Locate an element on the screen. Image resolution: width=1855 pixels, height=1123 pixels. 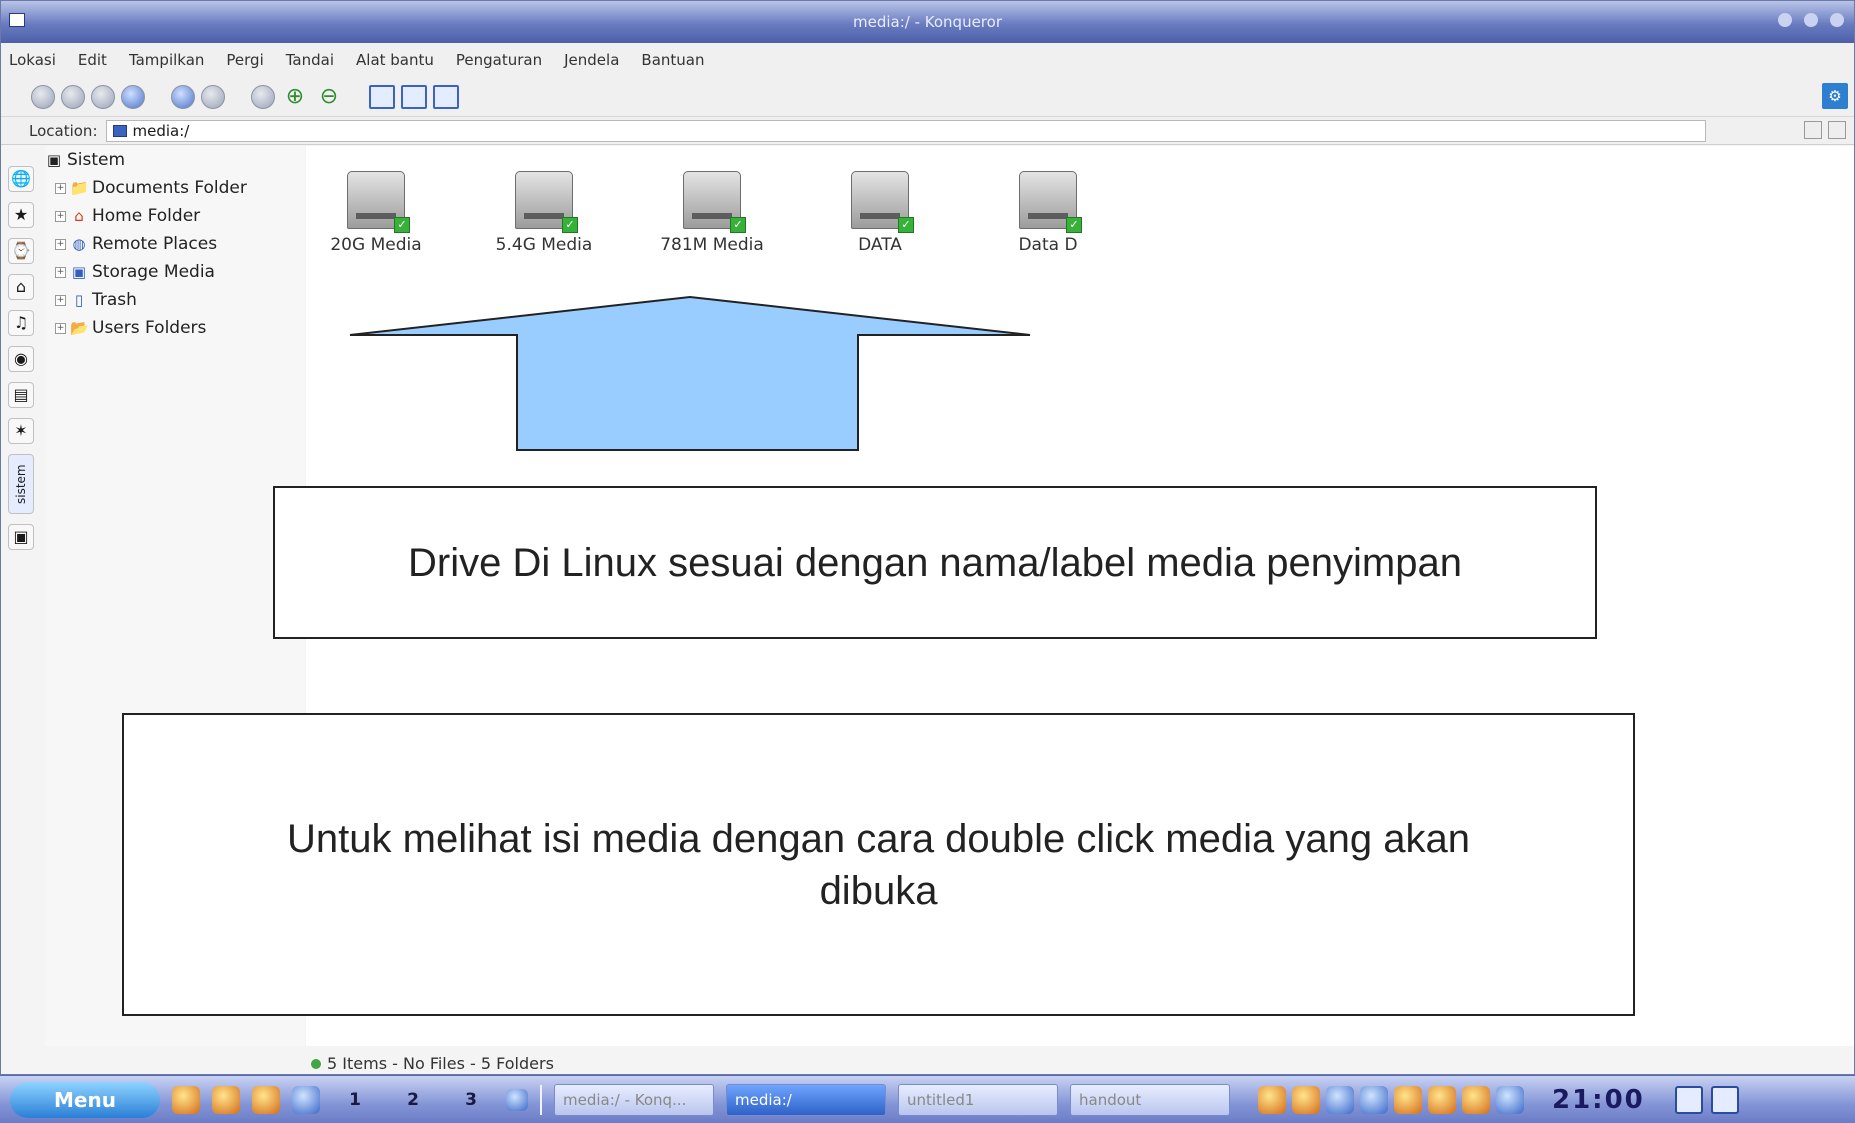
storage-tab-icon: ▣ is located at coordinates (21, 537).